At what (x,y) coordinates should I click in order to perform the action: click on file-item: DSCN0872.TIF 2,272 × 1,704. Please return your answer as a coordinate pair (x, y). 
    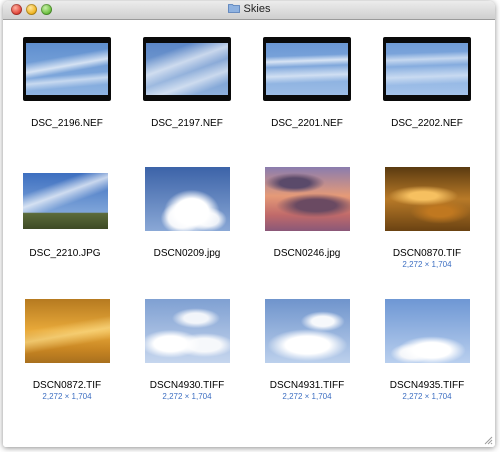
    Looking at the image, I should click on (67, 350).